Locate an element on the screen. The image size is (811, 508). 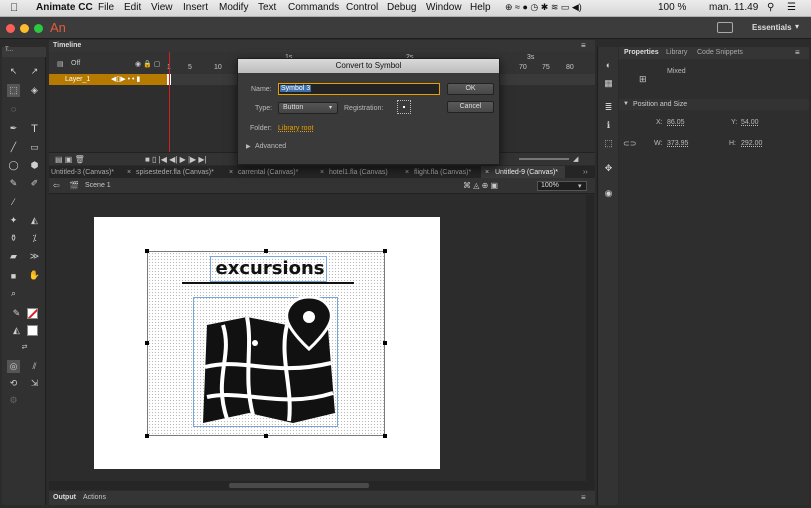
menu-help: Help is located at coordinates (480, 7).